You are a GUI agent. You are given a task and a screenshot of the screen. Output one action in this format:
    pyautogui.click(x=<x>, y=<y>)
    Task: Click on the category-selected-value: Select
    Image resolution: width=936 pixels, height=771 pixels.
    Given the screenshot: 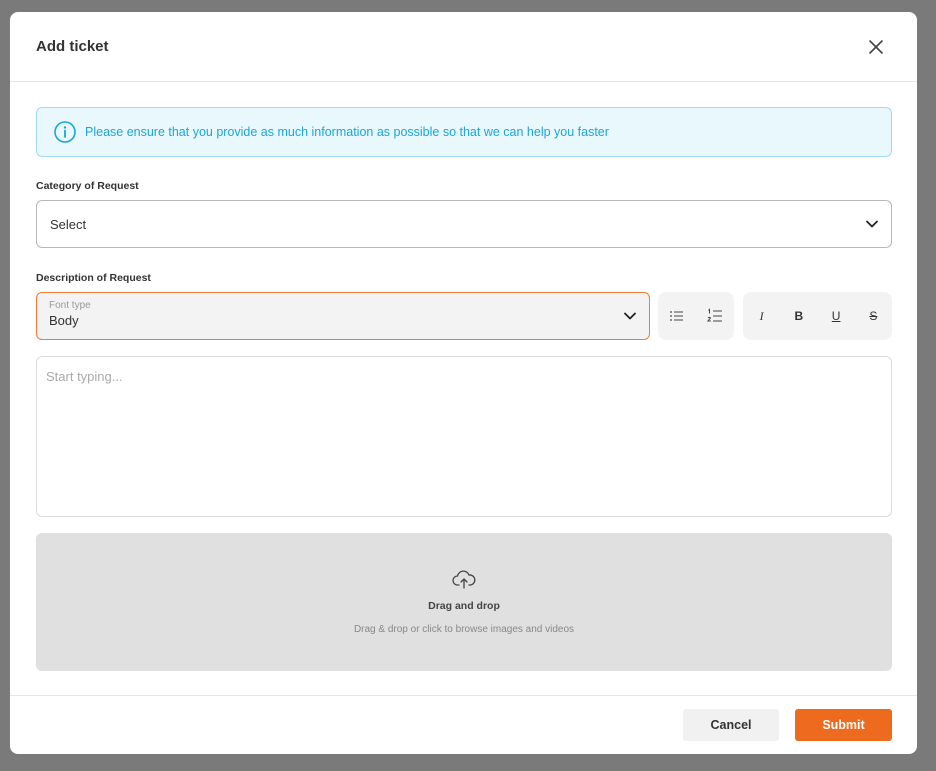 What is the action you would take?
    pyautogui.click(x=68, y=224)
    